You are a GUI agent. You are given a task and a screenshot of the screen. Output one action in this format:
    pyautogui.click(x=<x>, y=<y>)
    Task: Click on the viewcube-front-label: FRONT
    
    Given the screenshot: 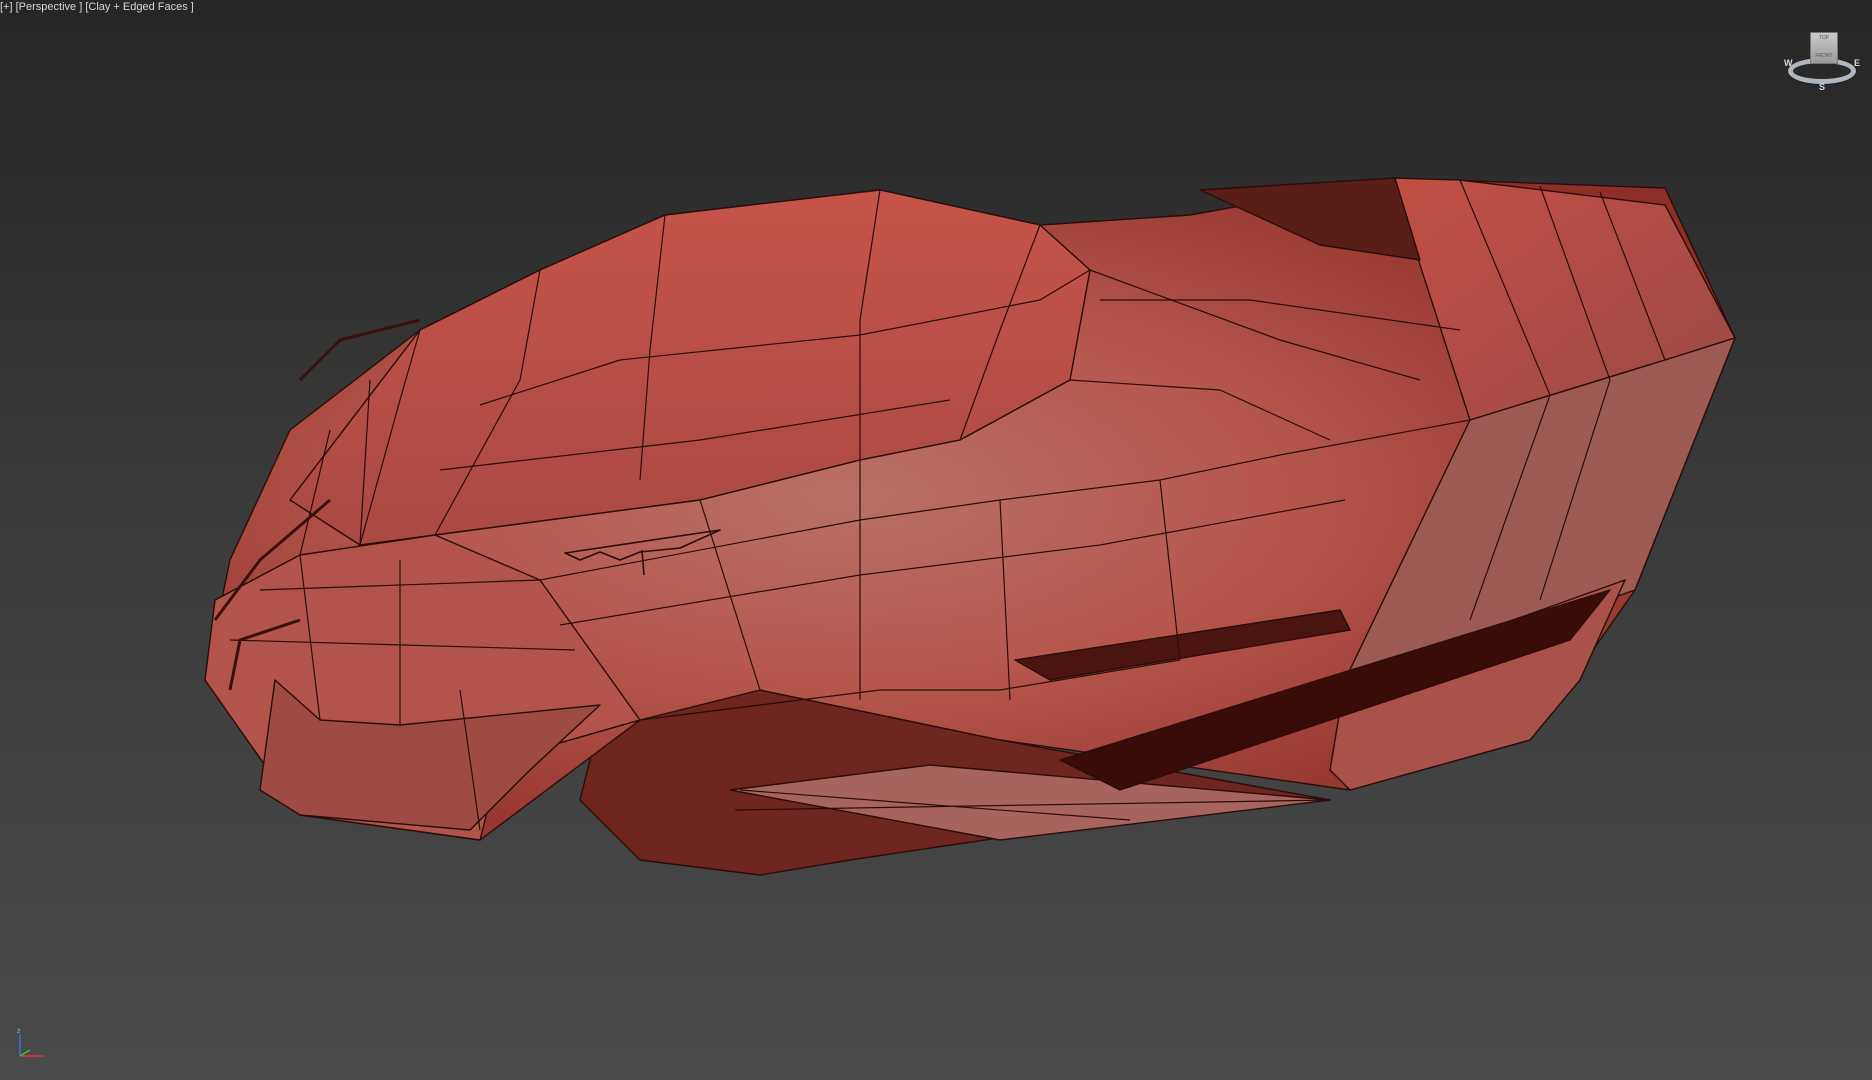 What is the action you would take?
    pyautogui.click(x=1824, y=56)
    